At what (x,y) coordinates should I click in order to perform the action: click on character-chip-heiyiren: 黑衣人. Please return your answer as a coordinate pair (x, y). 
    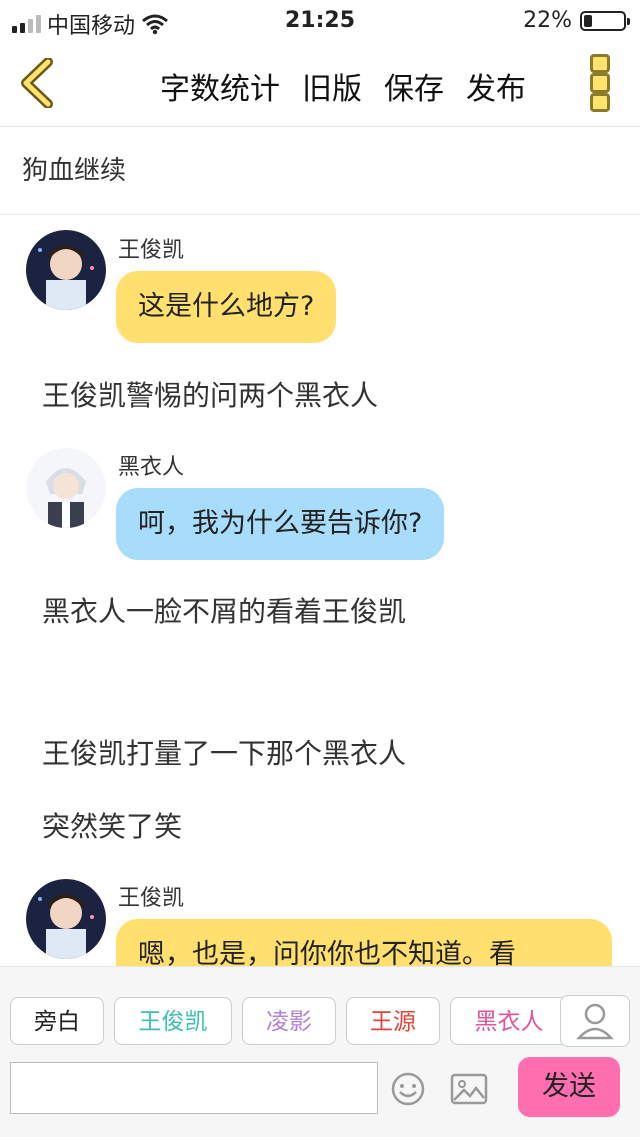
    Looking at the image, I should click on (509, 1021).